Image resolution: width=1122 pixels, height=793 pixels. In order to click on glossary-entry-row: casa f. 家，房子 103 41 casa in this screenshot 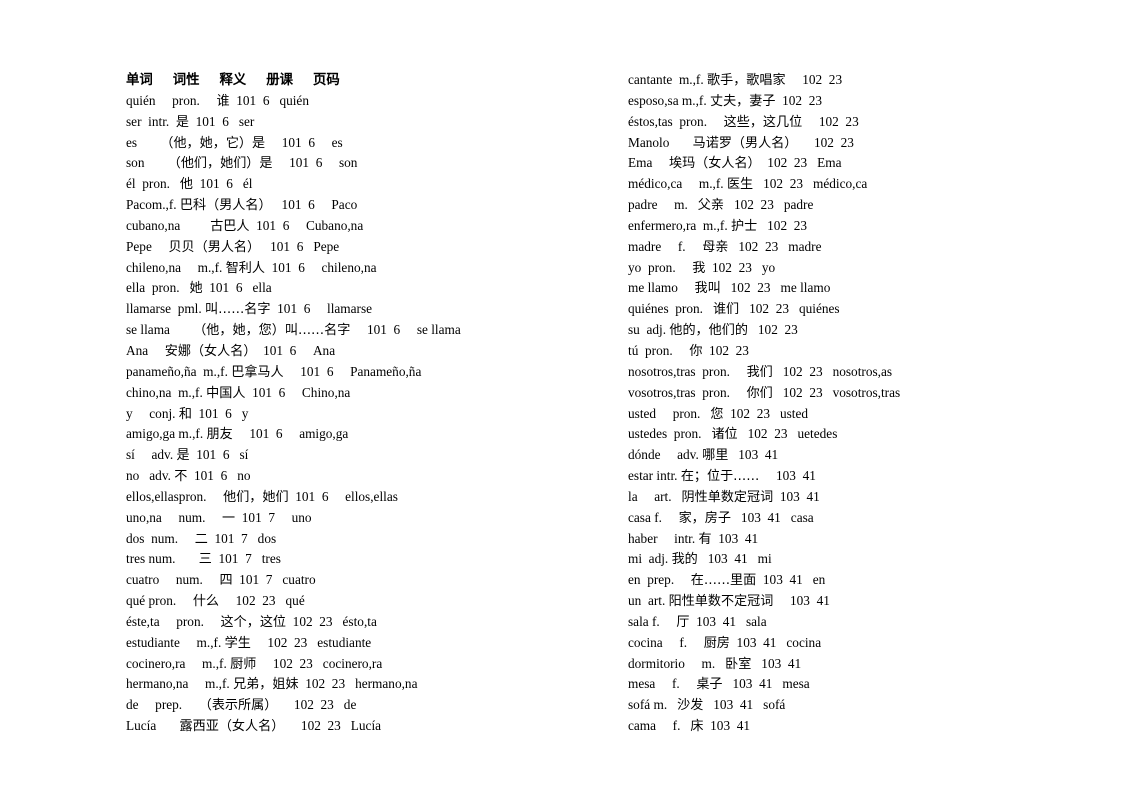, I will do `click(863, 518)`.